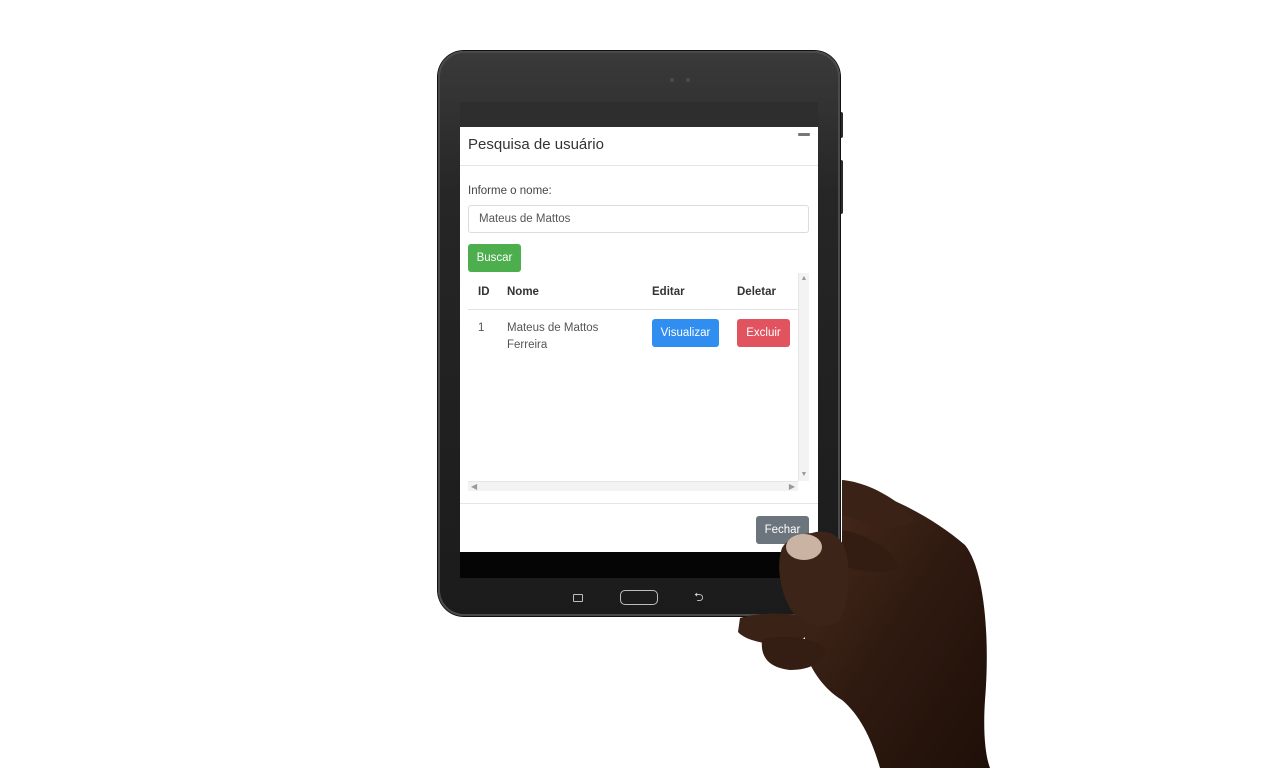  Describe the element at coordinates (763, 333) in the screenshot. I see `delete-user-button: Excluir` at that location.